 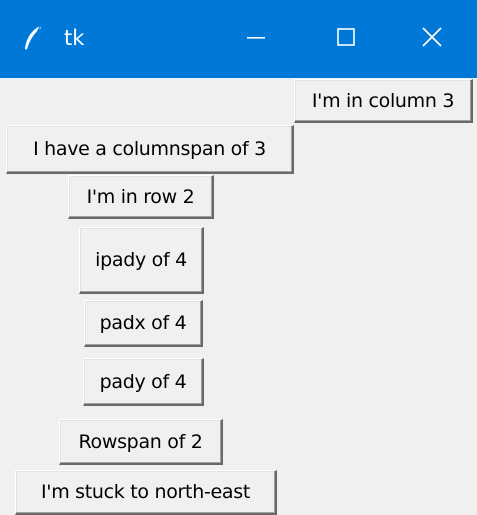 What do you see at coordinates (33, 38) in the screenshot?
I see `feather-icon` at bounding box center [33, 38].